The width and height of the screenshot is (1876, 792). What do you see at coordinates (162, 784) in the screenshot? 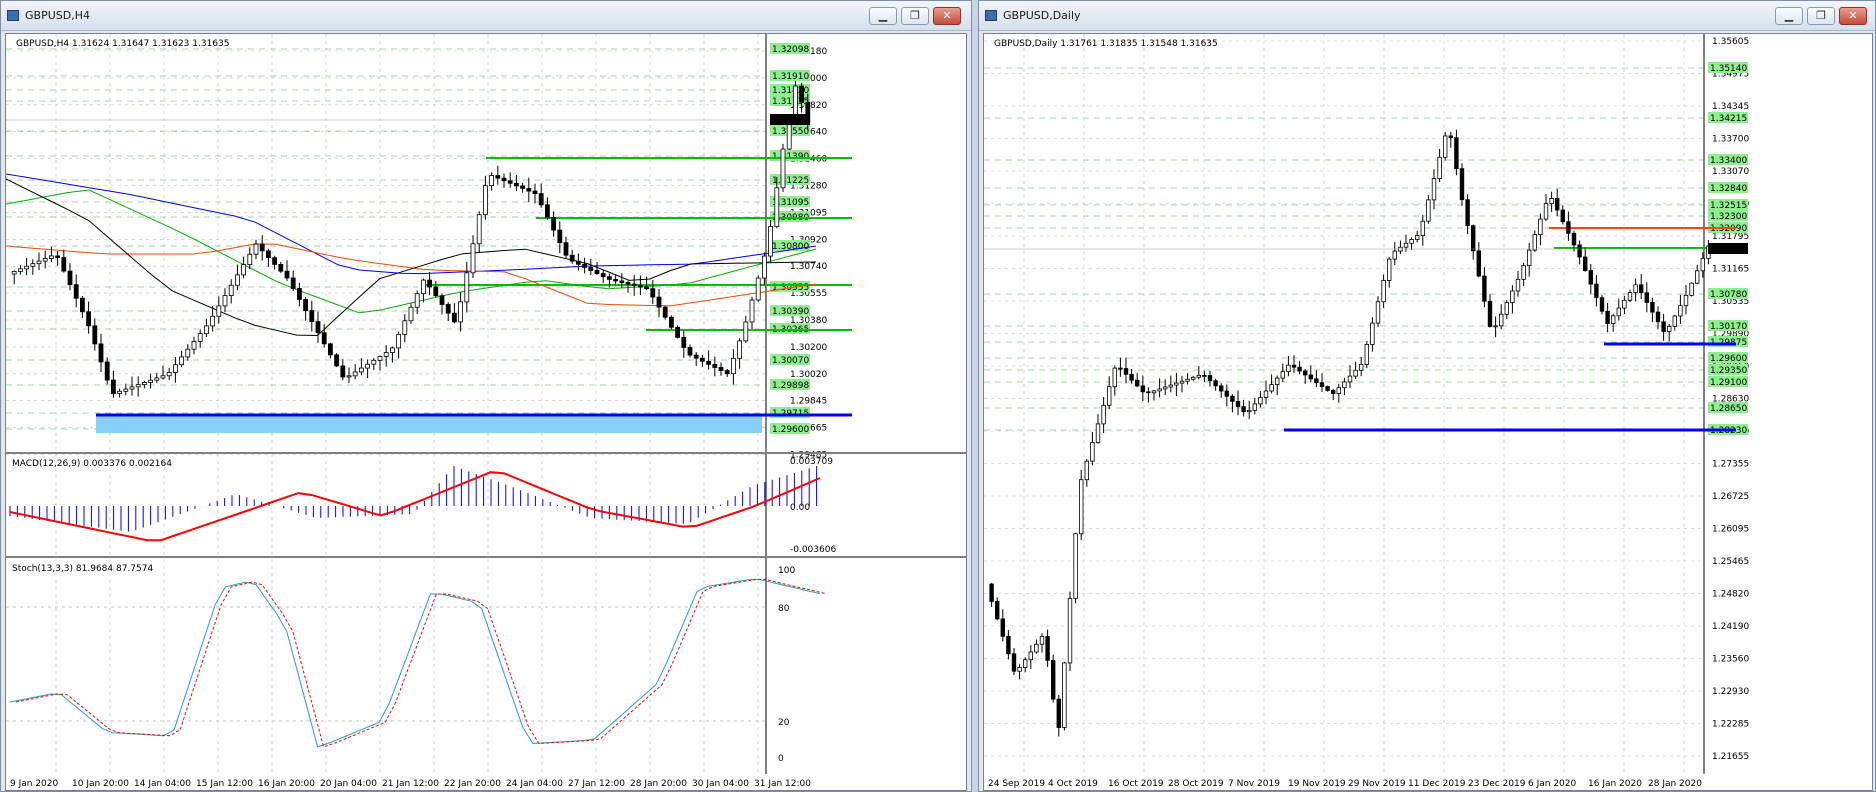
I see `time-axis-label: 14 Jan 04:00` at bounding box center [162, 784].